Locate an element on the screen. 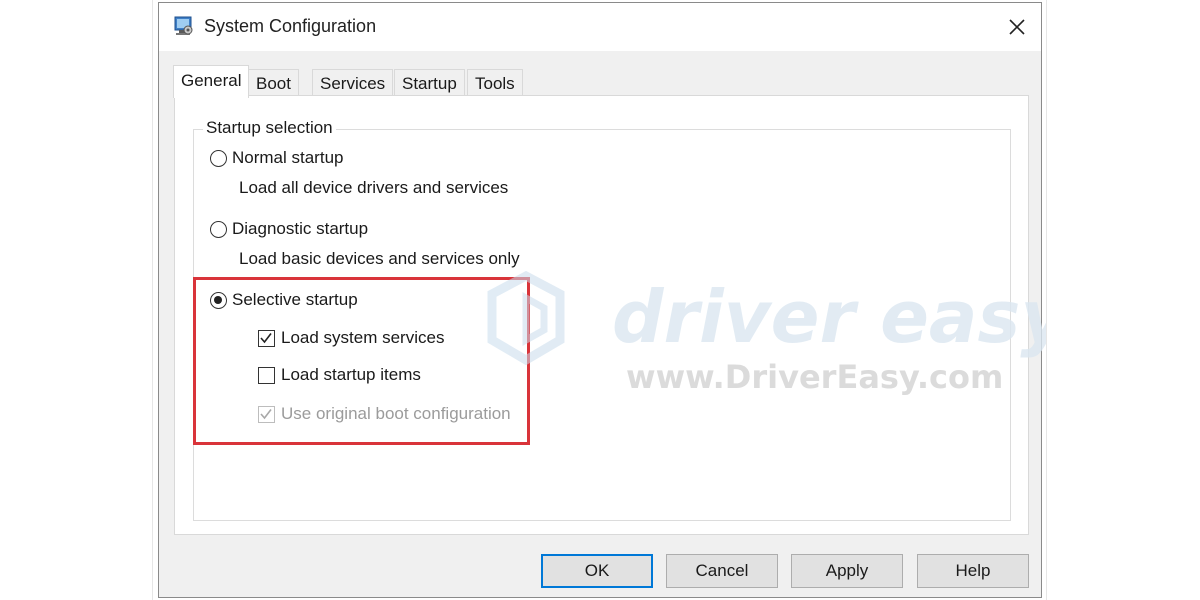  load-system-services-checkbox: Load system services is located at coordinates (351, 338).